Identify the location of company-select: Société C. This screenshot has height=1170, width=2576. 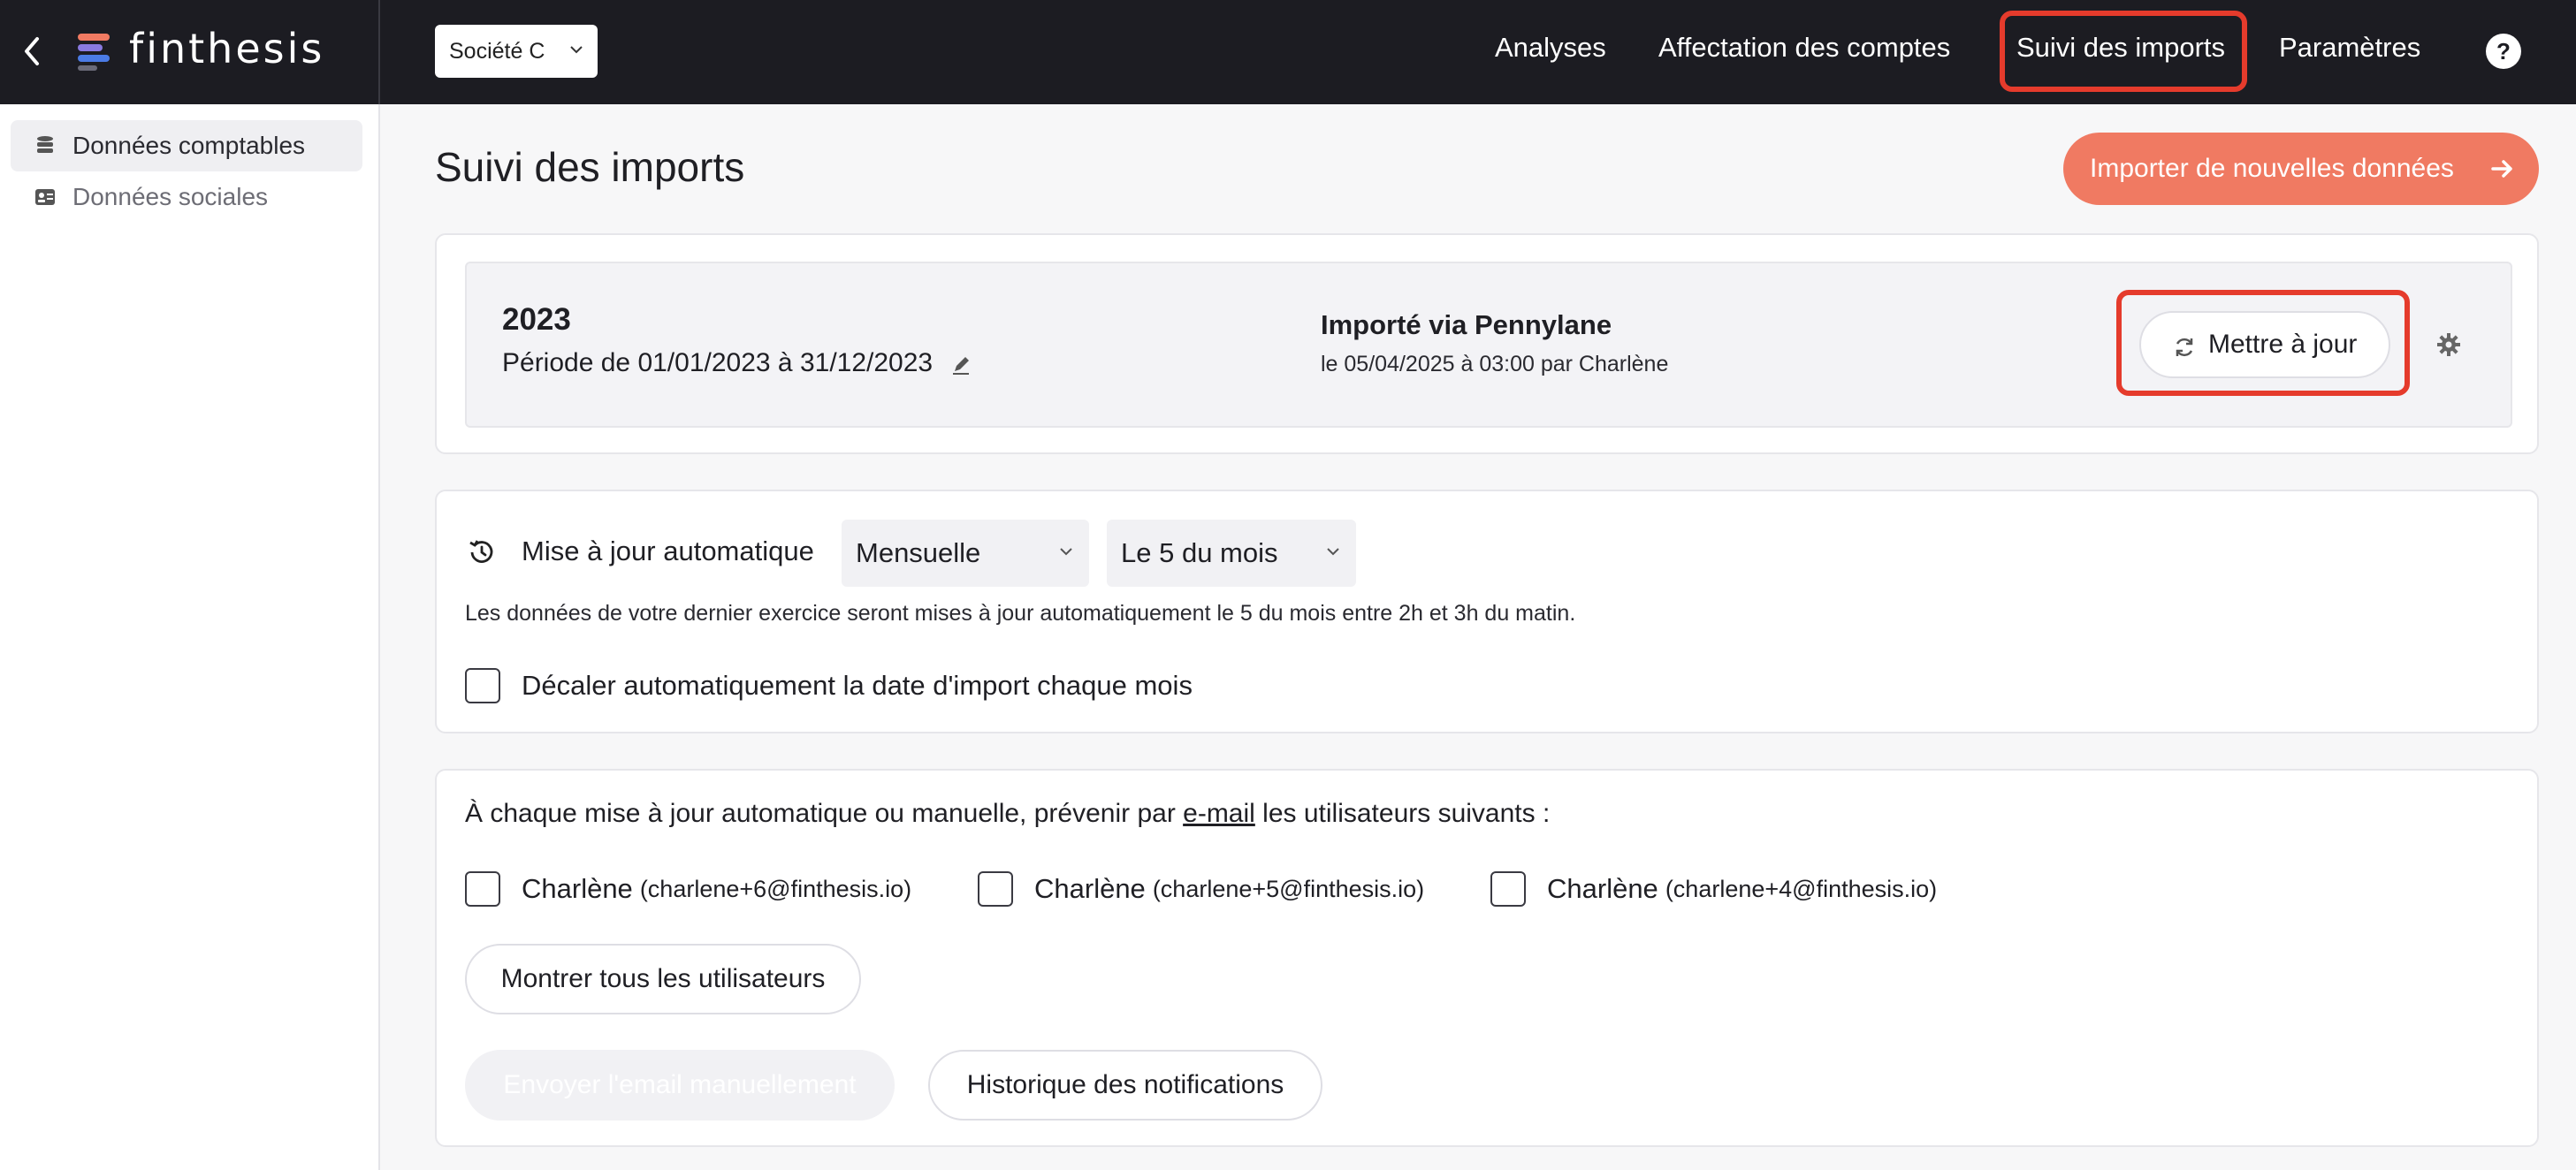
(516, 51).